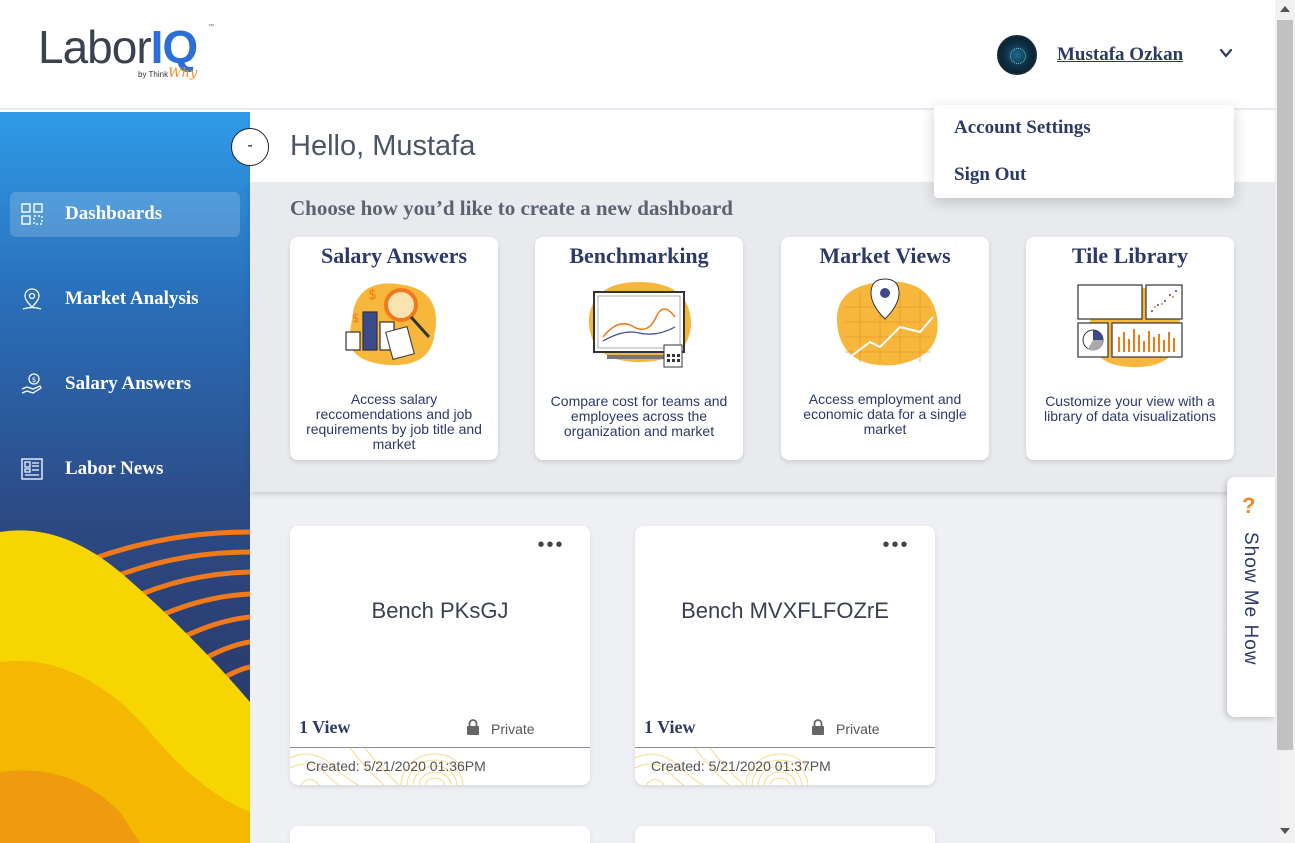 The width and height of the screenshot is (1295, 843). Describe the element at coordinates (114, 468) in the screenshot. I see `sidebar-item-label: Labor News` at that location.